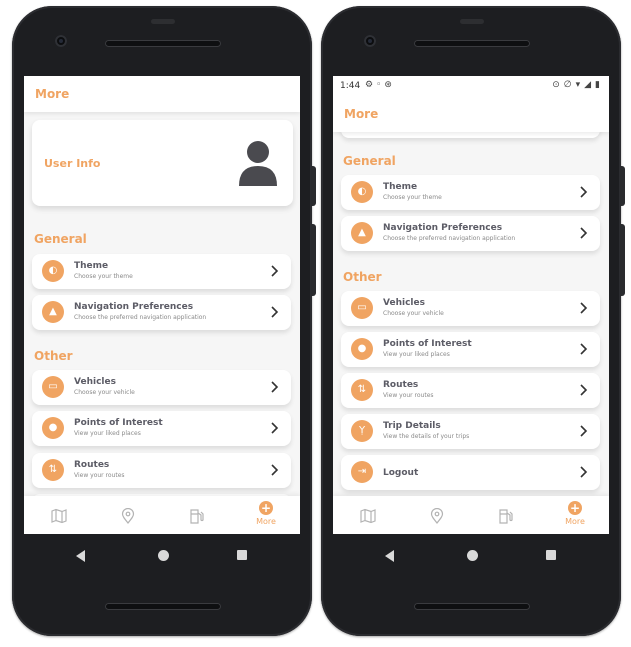 This screenshot has height=647, width=631. Describe the element at coordinates (258, 163) in the screenshot. I see `user-avatar-icon` at that location.